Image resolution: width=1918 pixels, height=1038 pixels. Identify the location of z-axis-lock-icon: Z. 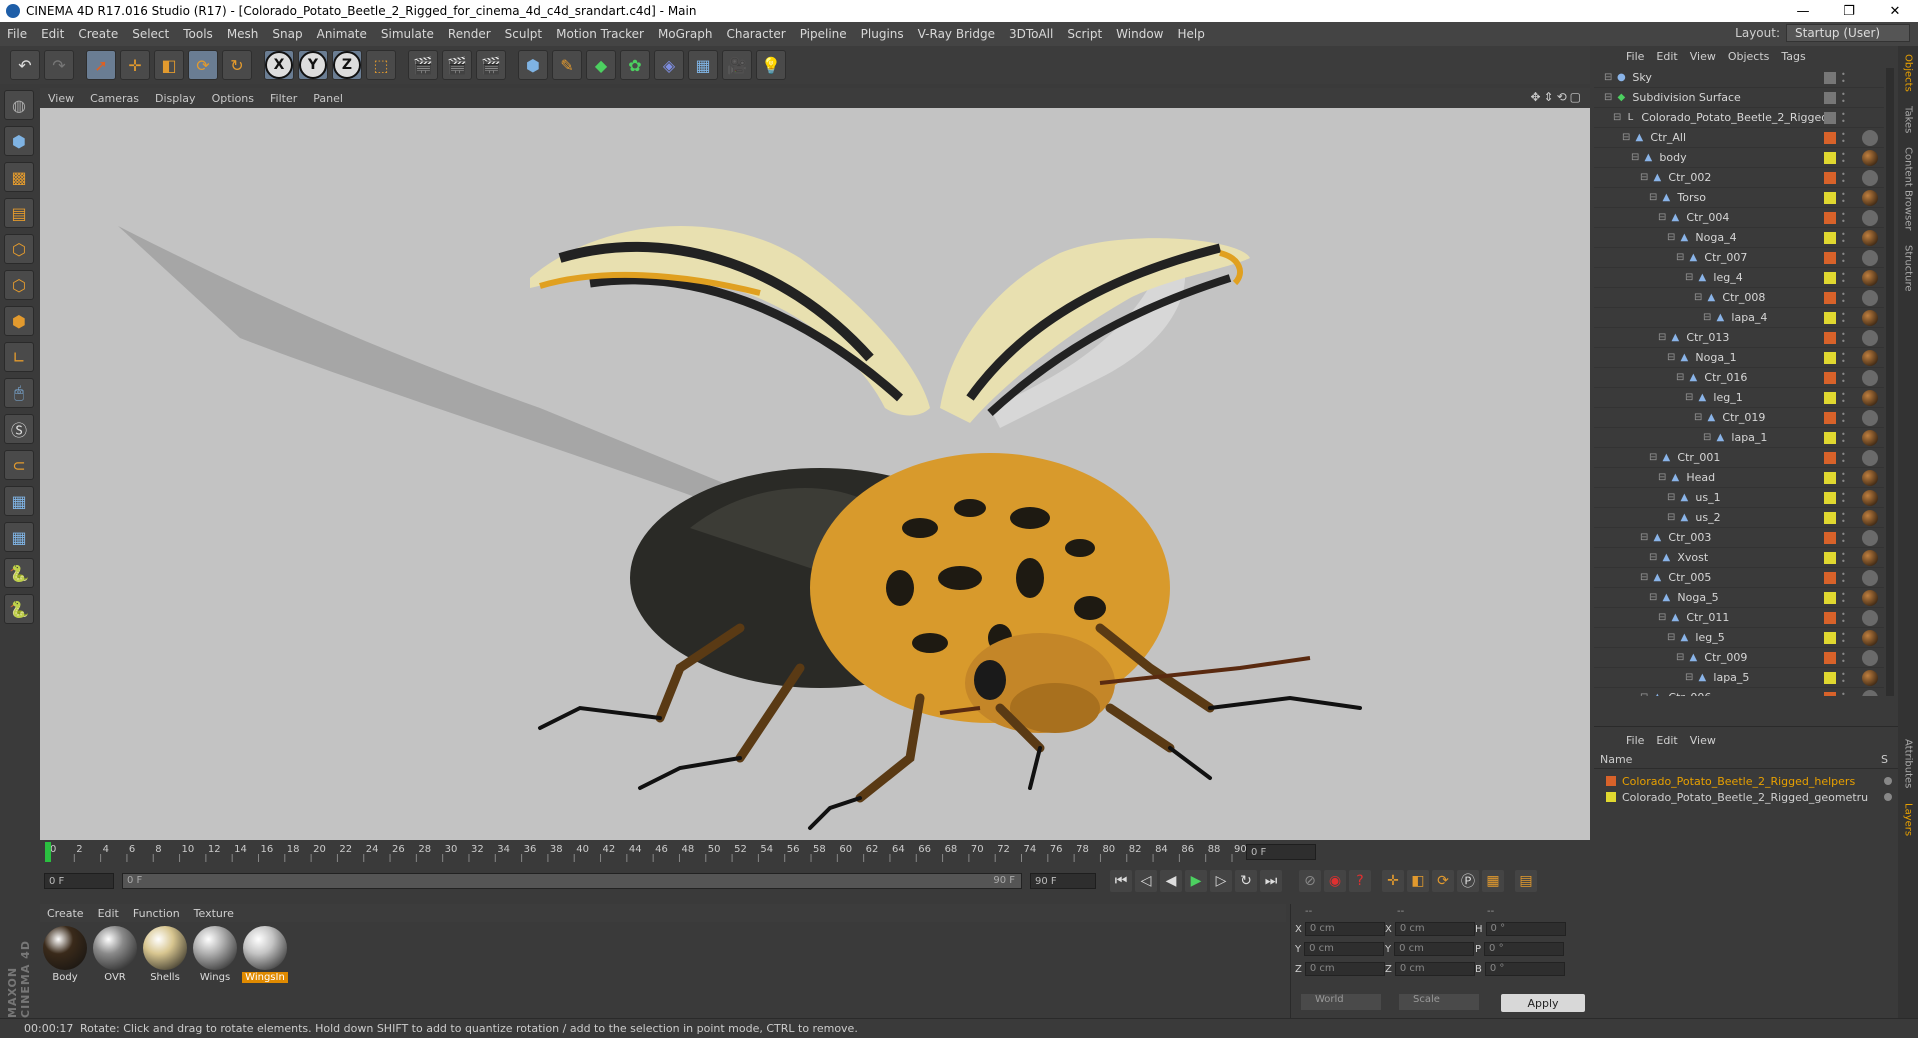
(347, 65).